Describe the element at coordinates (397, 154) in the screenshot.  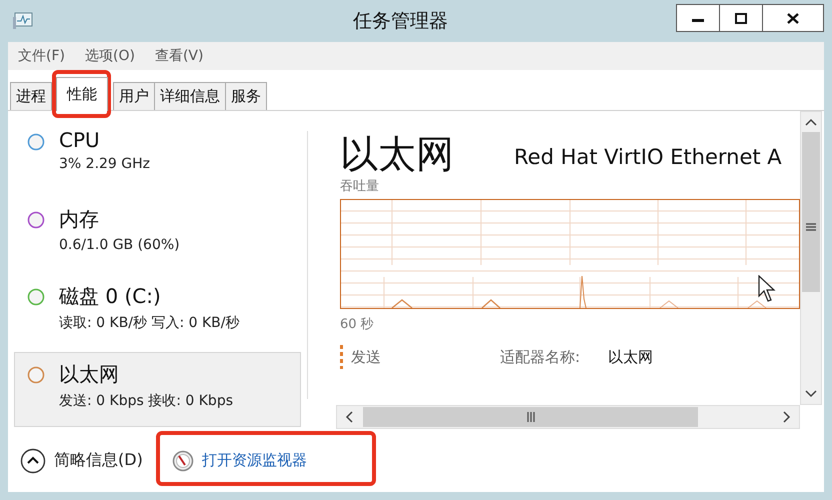
I see `detail-title: 以太网` at that location.